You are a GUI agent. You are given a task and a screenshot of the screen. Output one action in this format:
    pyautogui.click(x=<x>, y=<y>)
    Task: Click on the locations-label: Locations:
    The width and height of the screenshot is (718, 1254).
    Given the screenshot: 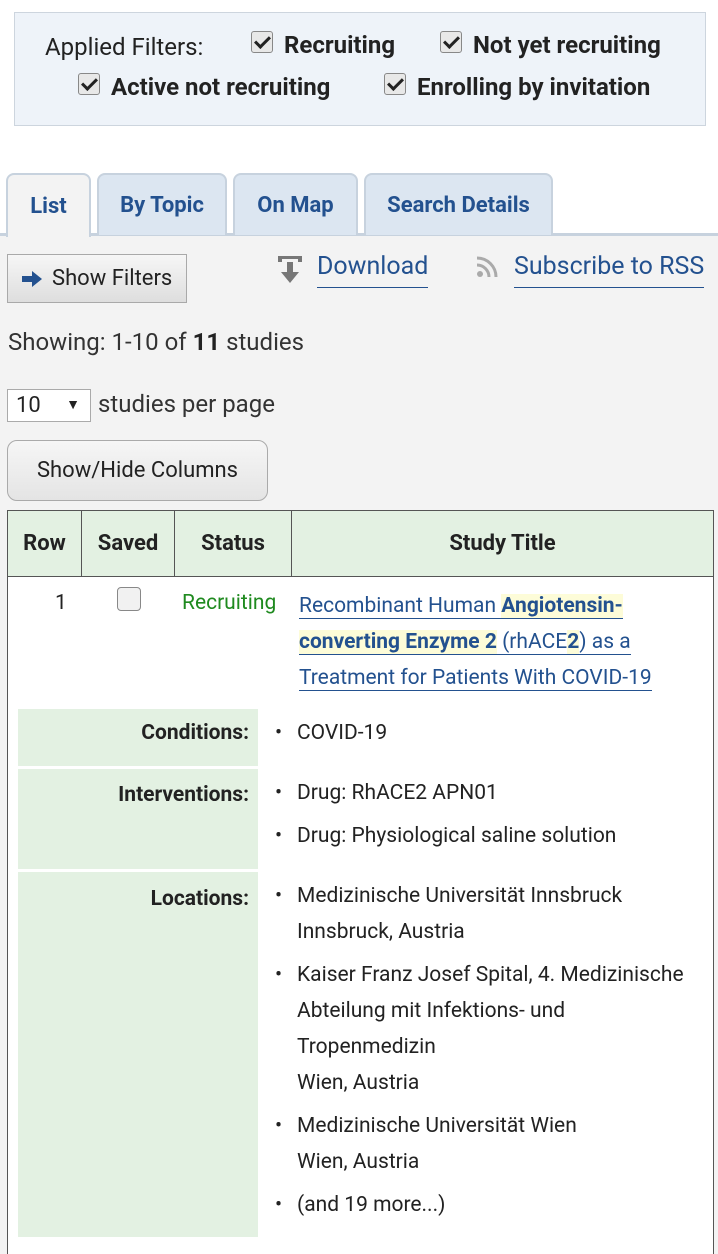 What is the action you would take?
    pyautogui.click(x=138, y=1054)
    